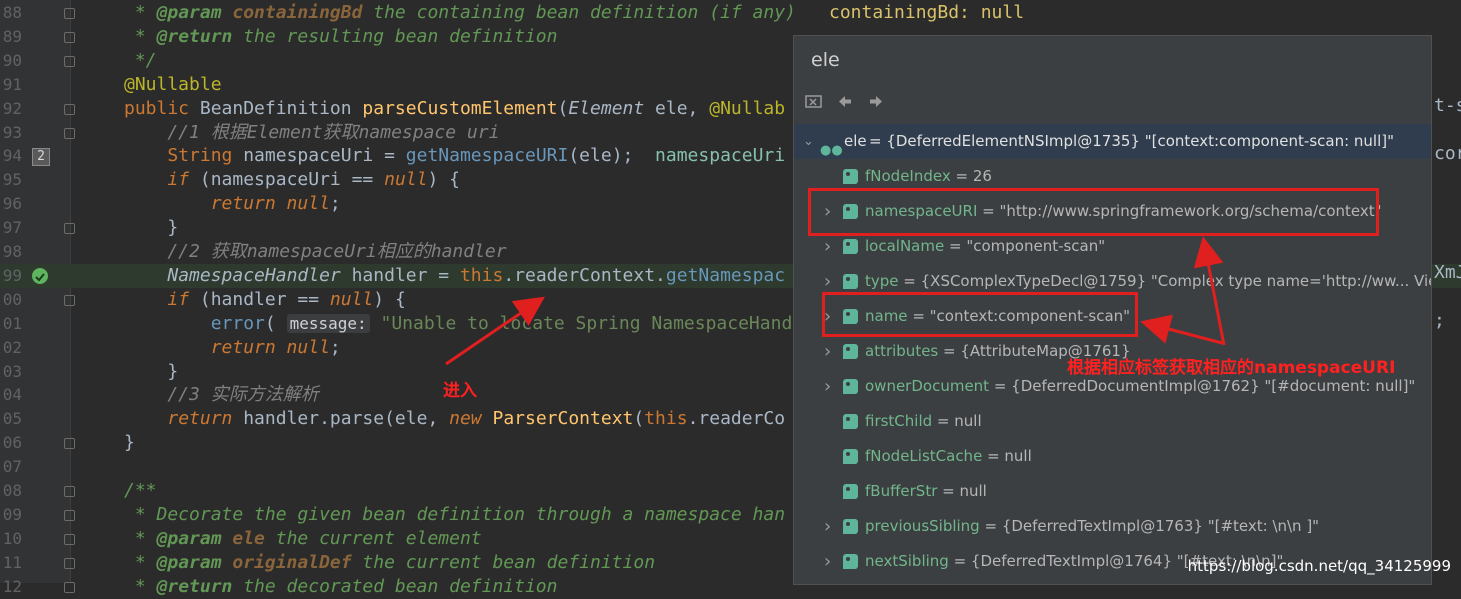  Describe the element at coordinates (460, 391) in the screenshot. I see `annotation-enter: 进入` at that location.